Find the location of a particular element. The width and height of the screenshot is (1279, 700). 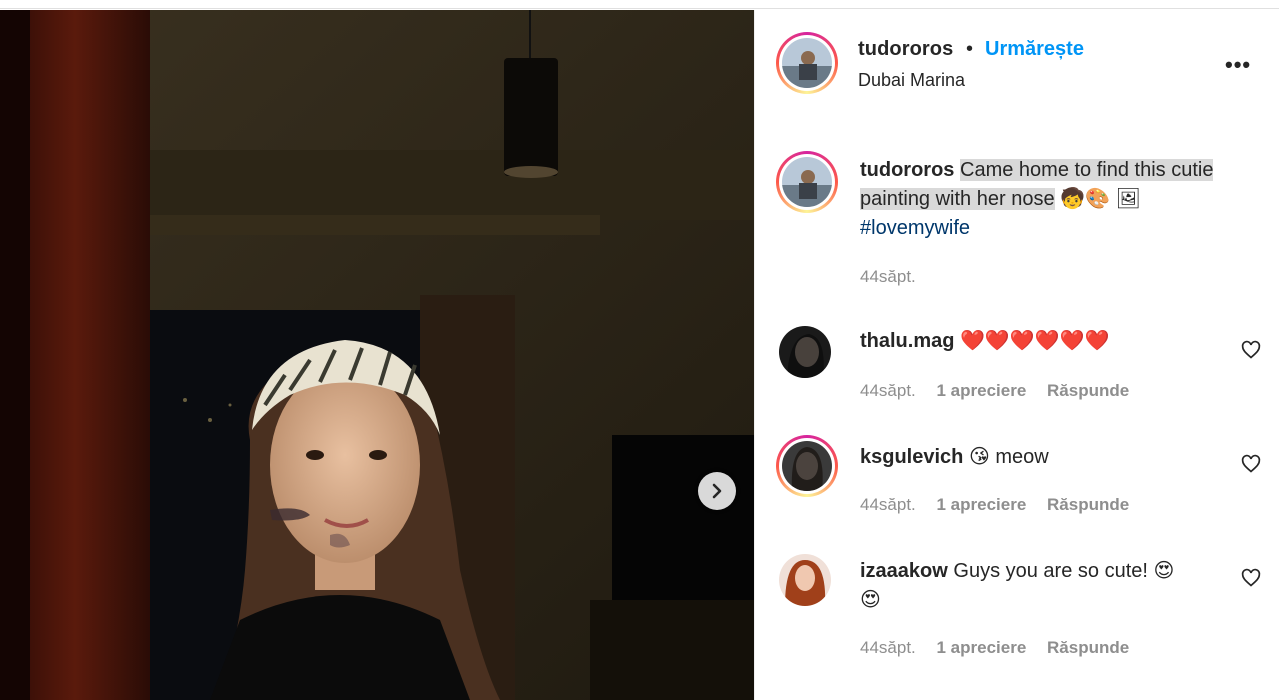

top-strip is located at coordinates (639, 4).